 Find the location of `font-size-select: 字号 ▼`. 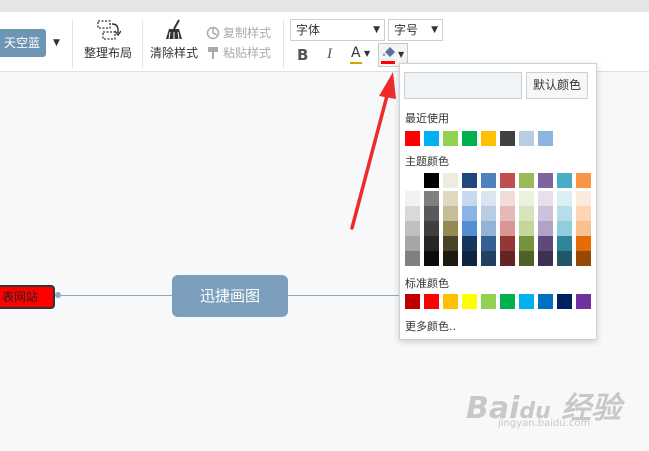

font-size-select: 字号 ▼ is located at coordinates (415, 30).